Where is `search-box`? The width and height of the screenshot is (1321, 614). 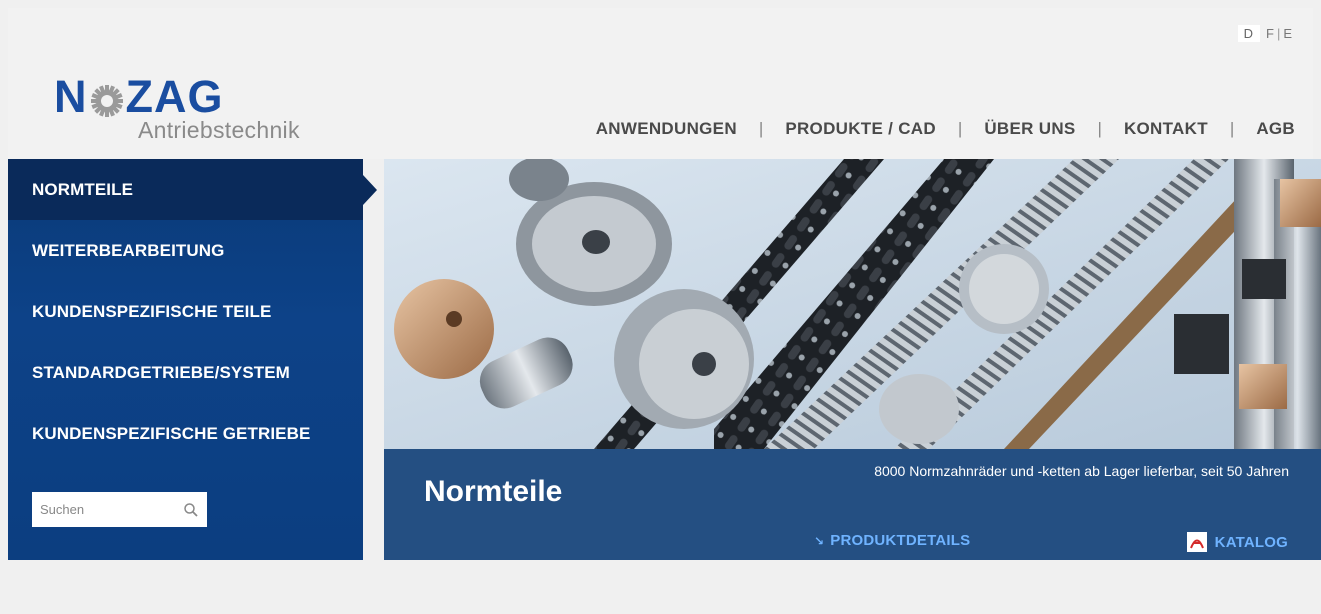
search-box is located at coordinates (119, 509).